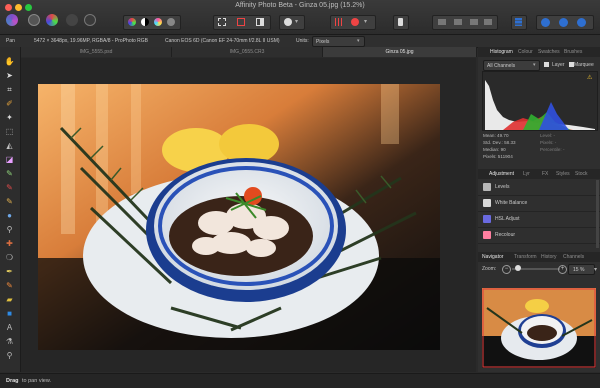 The height and width of the screenshot is (388, 600). I want to click on arrange-forward-icon, so click(458, 22).